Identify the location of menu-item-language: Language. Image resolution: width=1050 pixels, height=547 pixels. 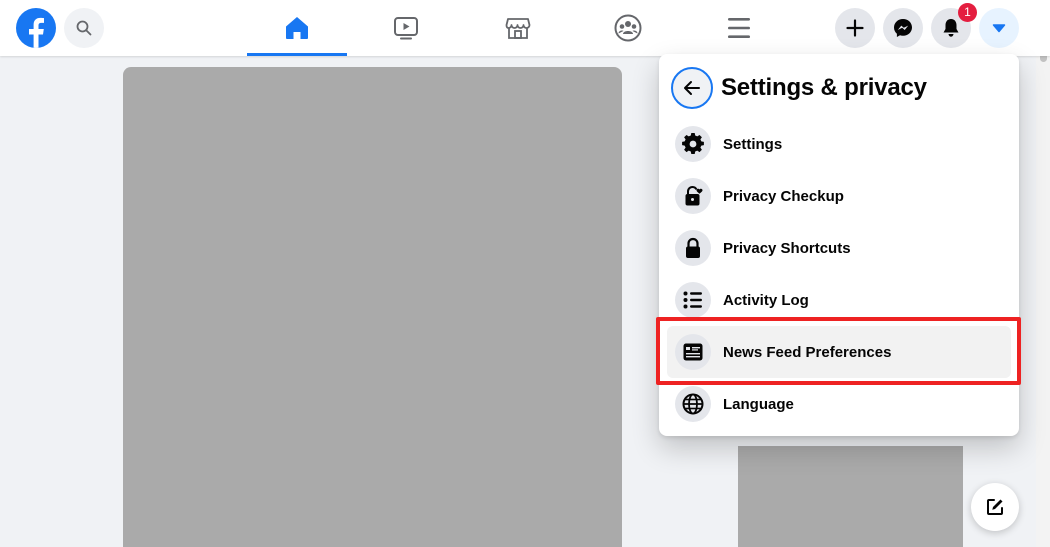
(839, 404).